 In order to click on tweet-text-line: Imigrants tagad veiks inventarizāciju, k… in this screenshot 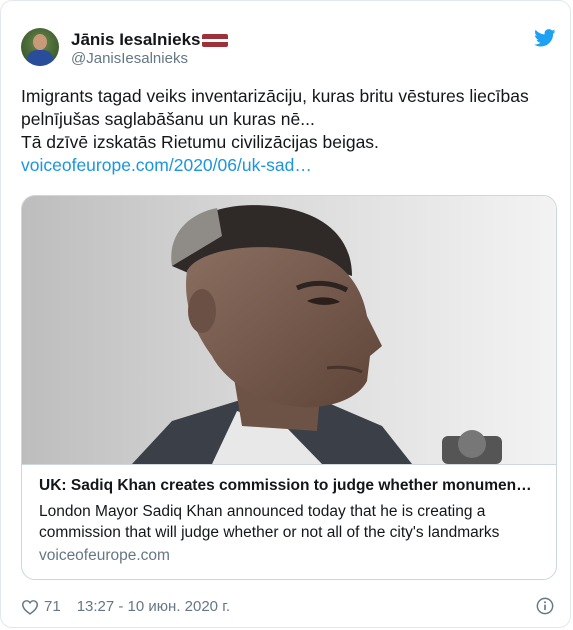, I will do `click(275, 96)`.